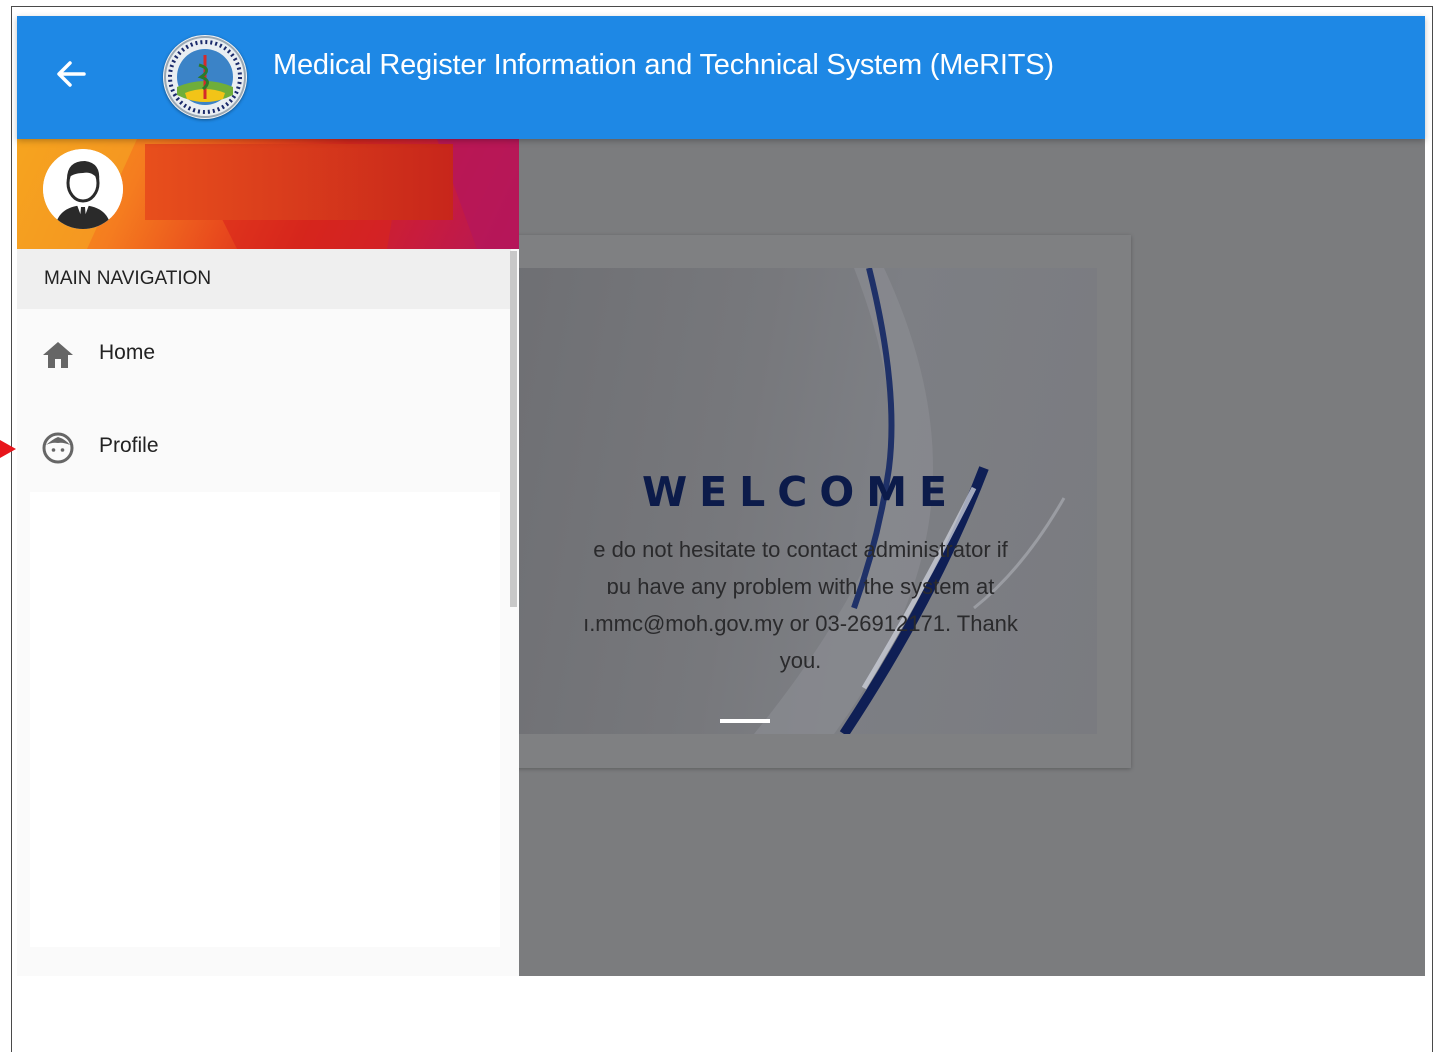  What do you see at coordinates (265, 719) in the screenshot?
I see `drawer-empty-area` at bounding box center [265, 719].